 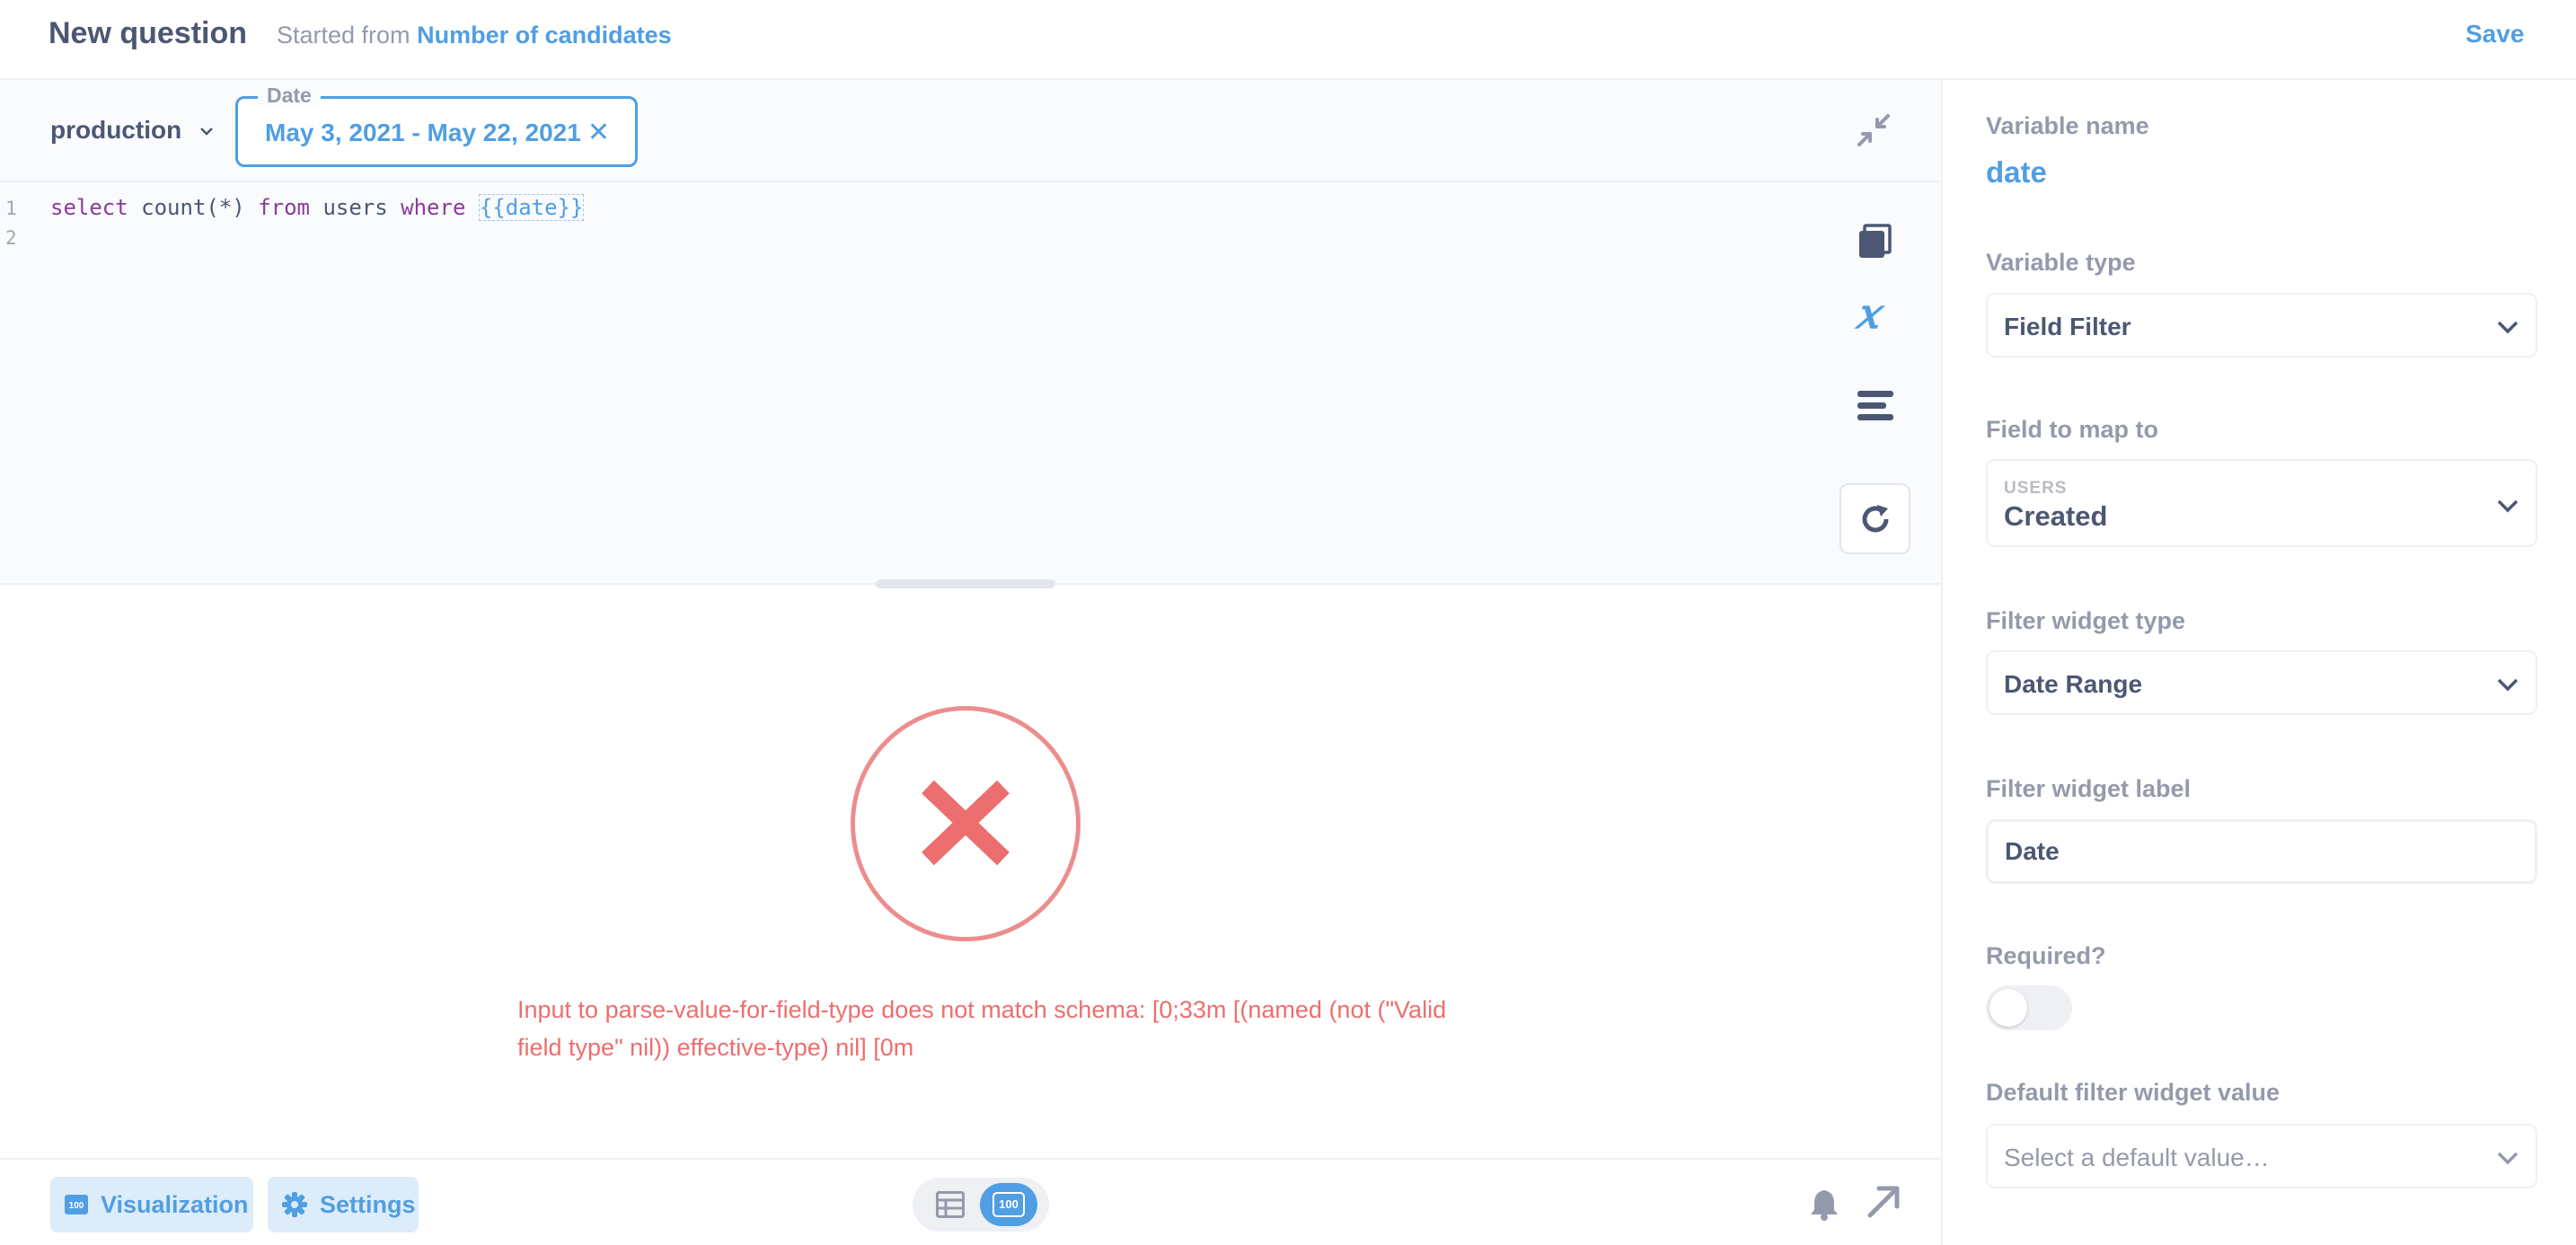 I want to click on variables-icon: 𝑥, so click(x=1867, y=313).